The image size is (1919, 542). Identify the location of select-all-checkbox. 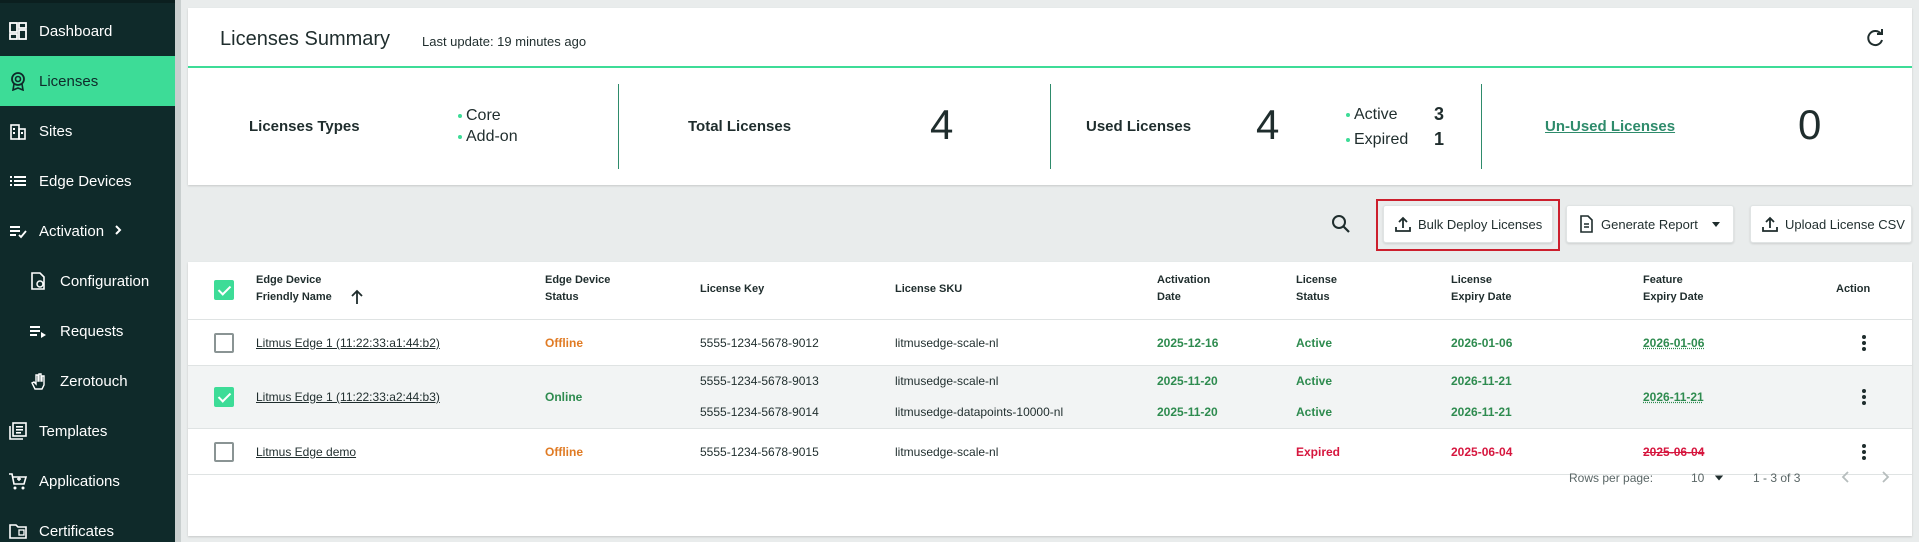
(224, 290).